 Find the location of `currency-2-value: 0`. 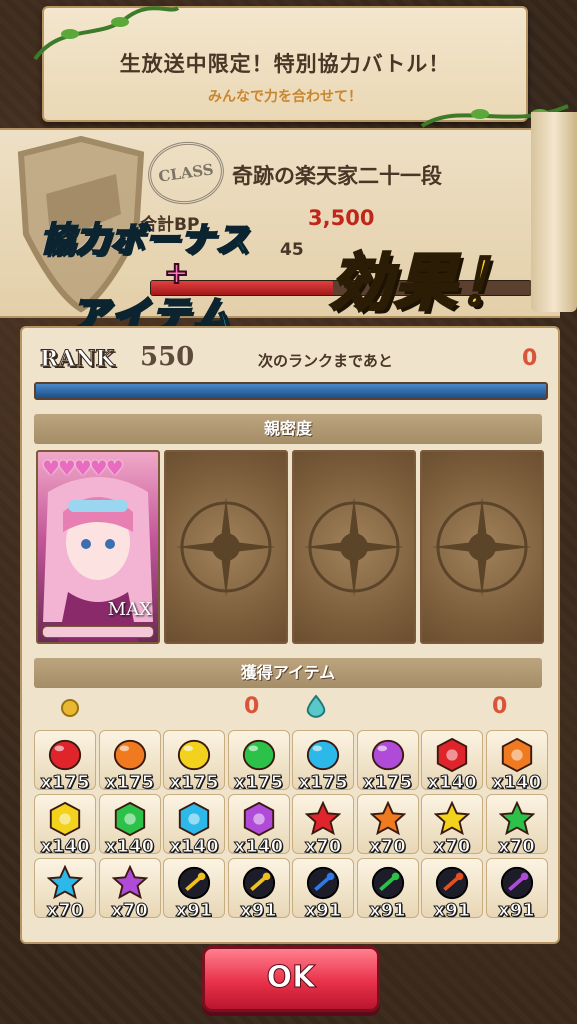

currency-2-value: 0 is located at coordinates (500, 706).